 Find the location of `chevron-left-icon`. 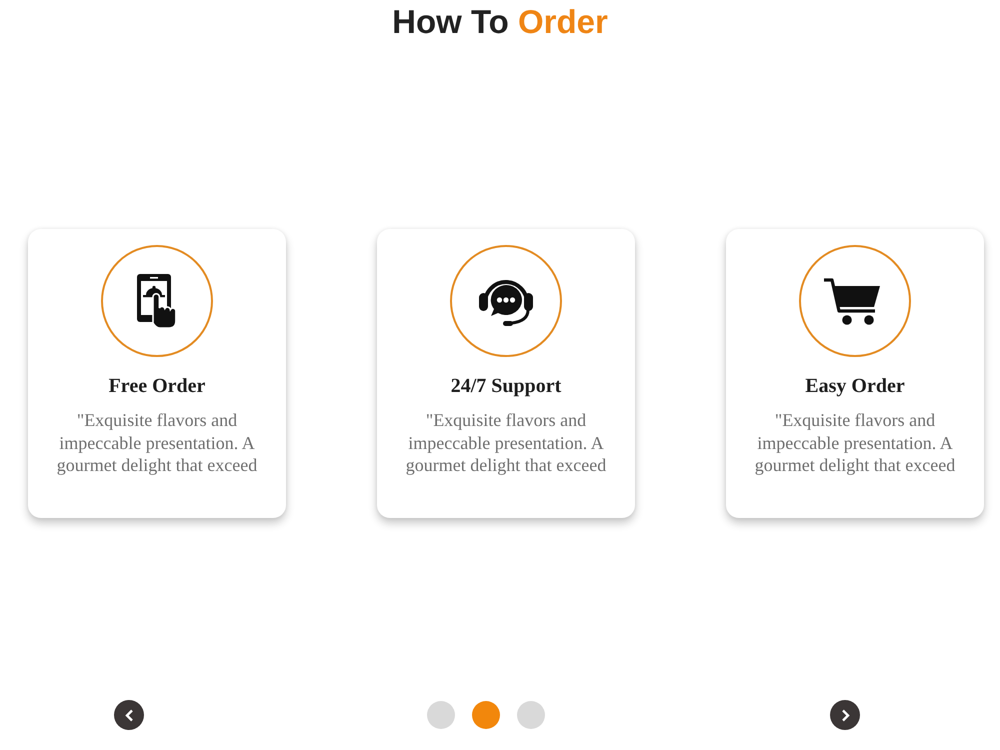

chevron-left-icon is located at coordinates (129, 715).